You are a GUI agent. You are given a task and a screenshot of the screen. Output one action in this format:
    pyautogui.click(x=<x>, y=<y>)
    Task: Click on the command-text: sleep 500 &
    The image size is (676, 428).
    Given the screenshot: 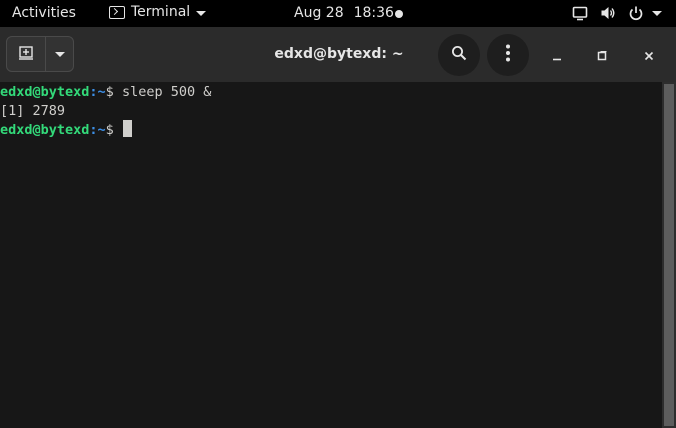 What is the action you would take?
    pyautogui.click(x=166, y=92)
    